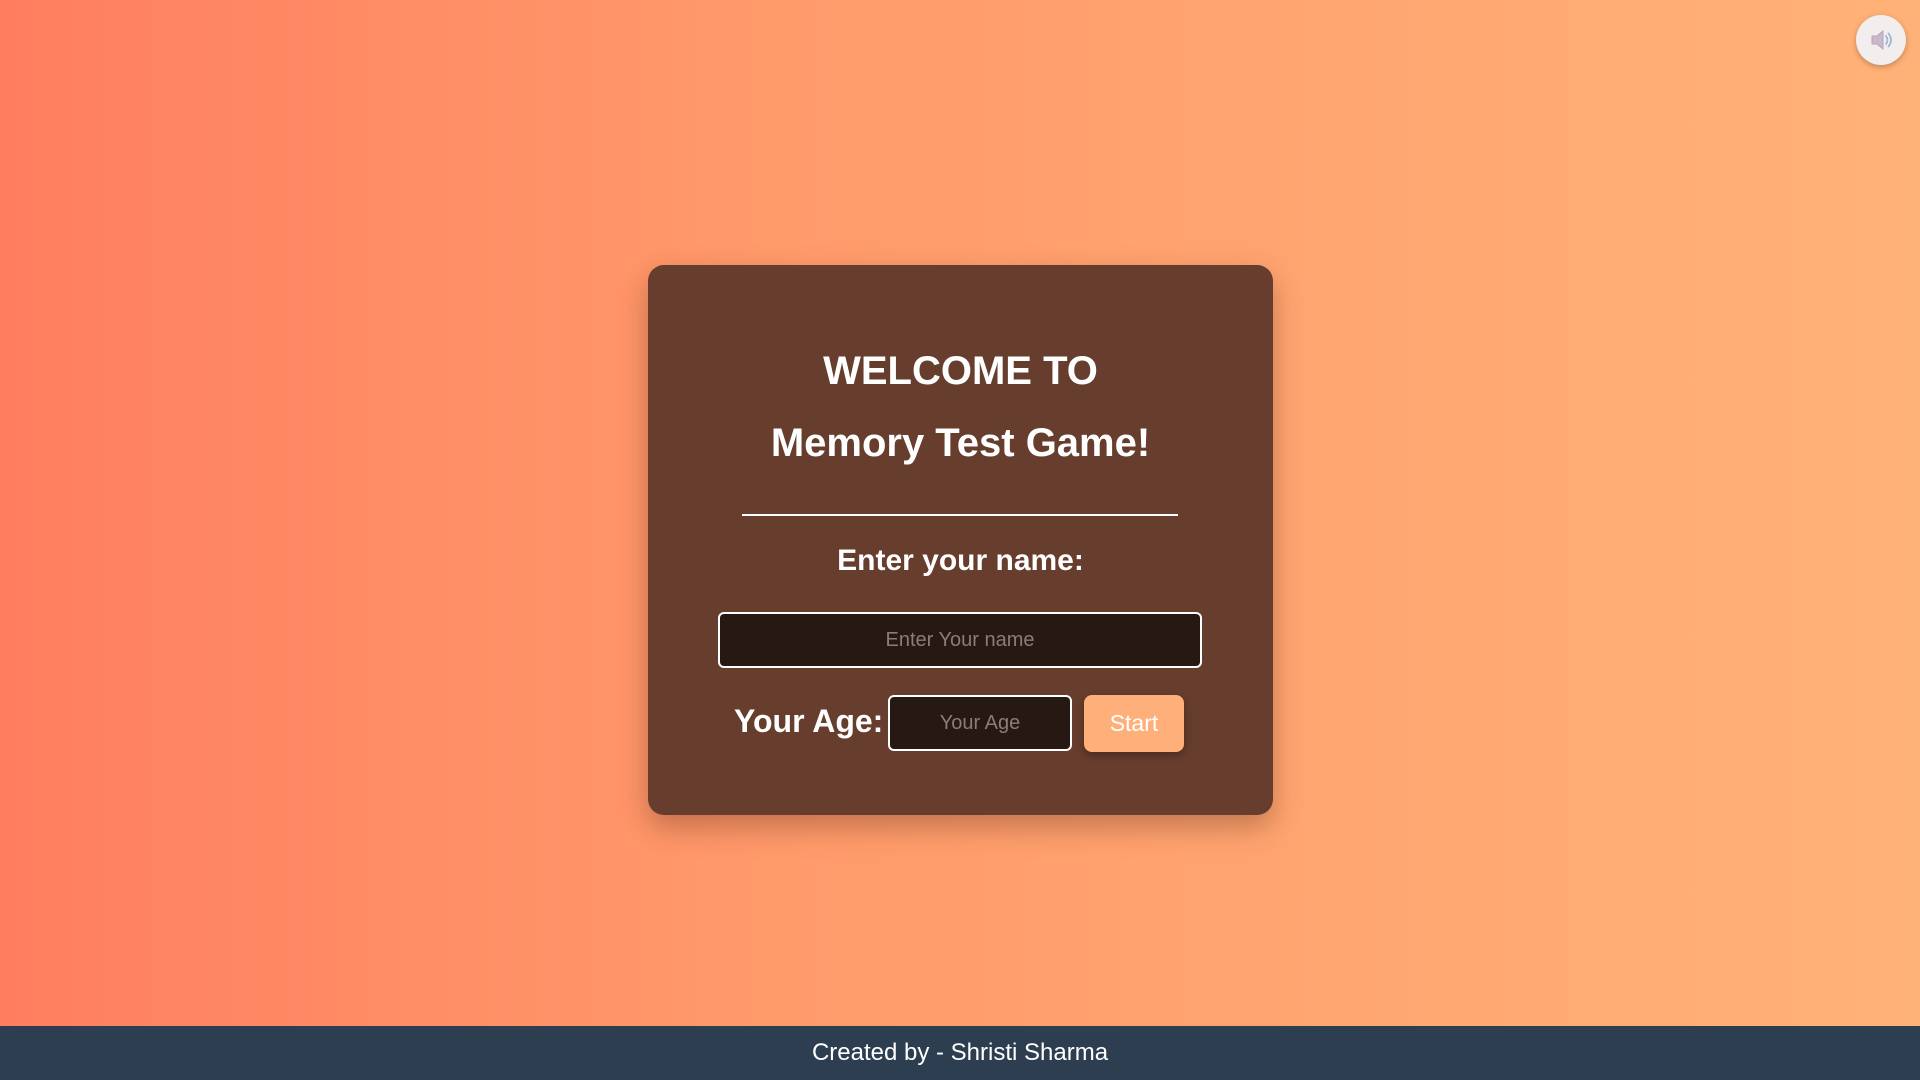  I want to click on divider, so click(960, 515).